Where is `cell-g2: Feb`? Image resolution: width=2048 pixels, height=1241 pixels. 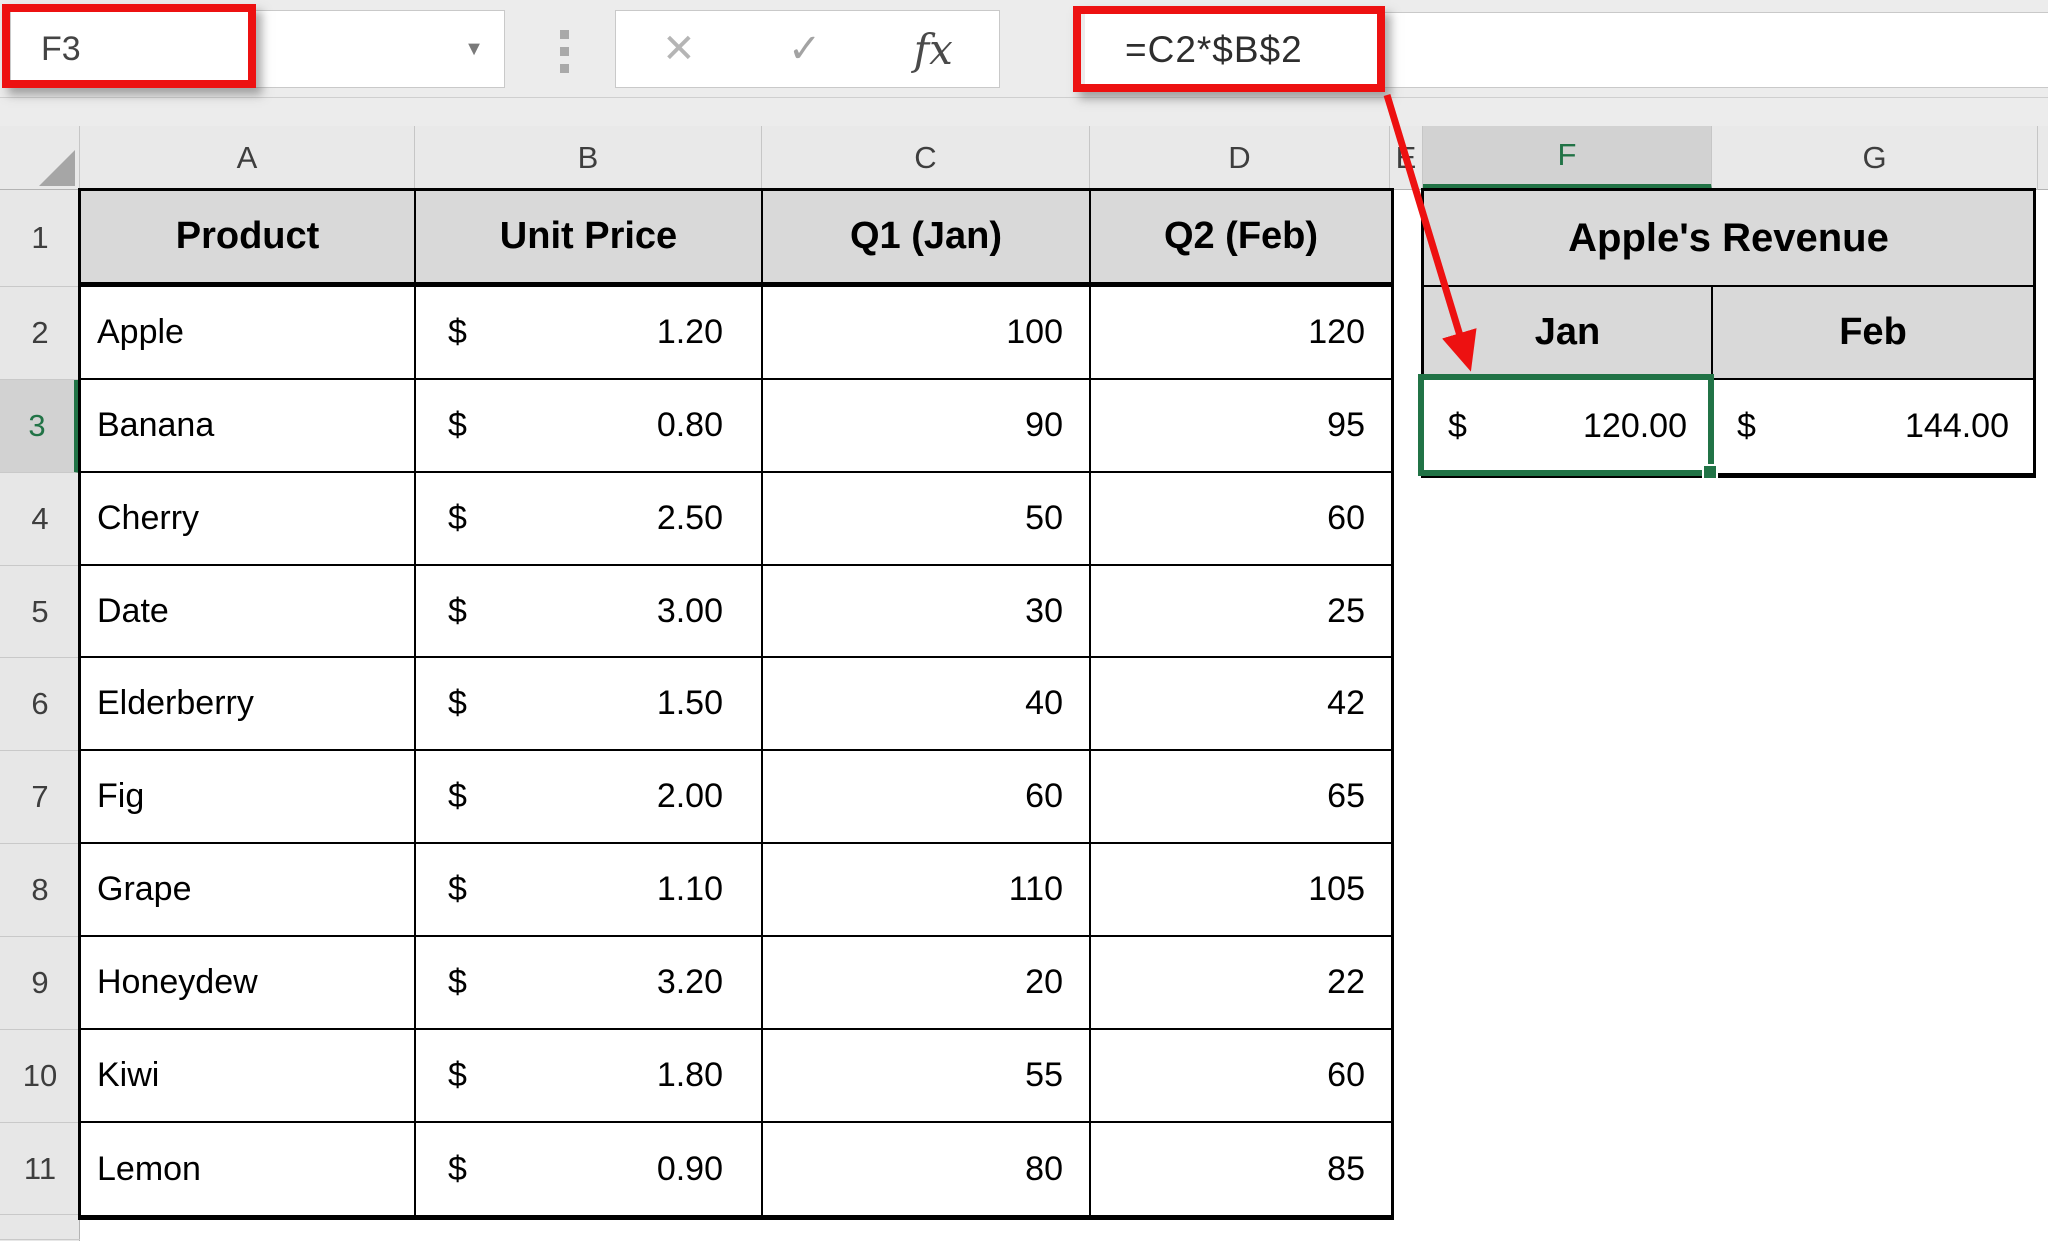
cell-g2: Feb is located at coordinates (1873, 333).